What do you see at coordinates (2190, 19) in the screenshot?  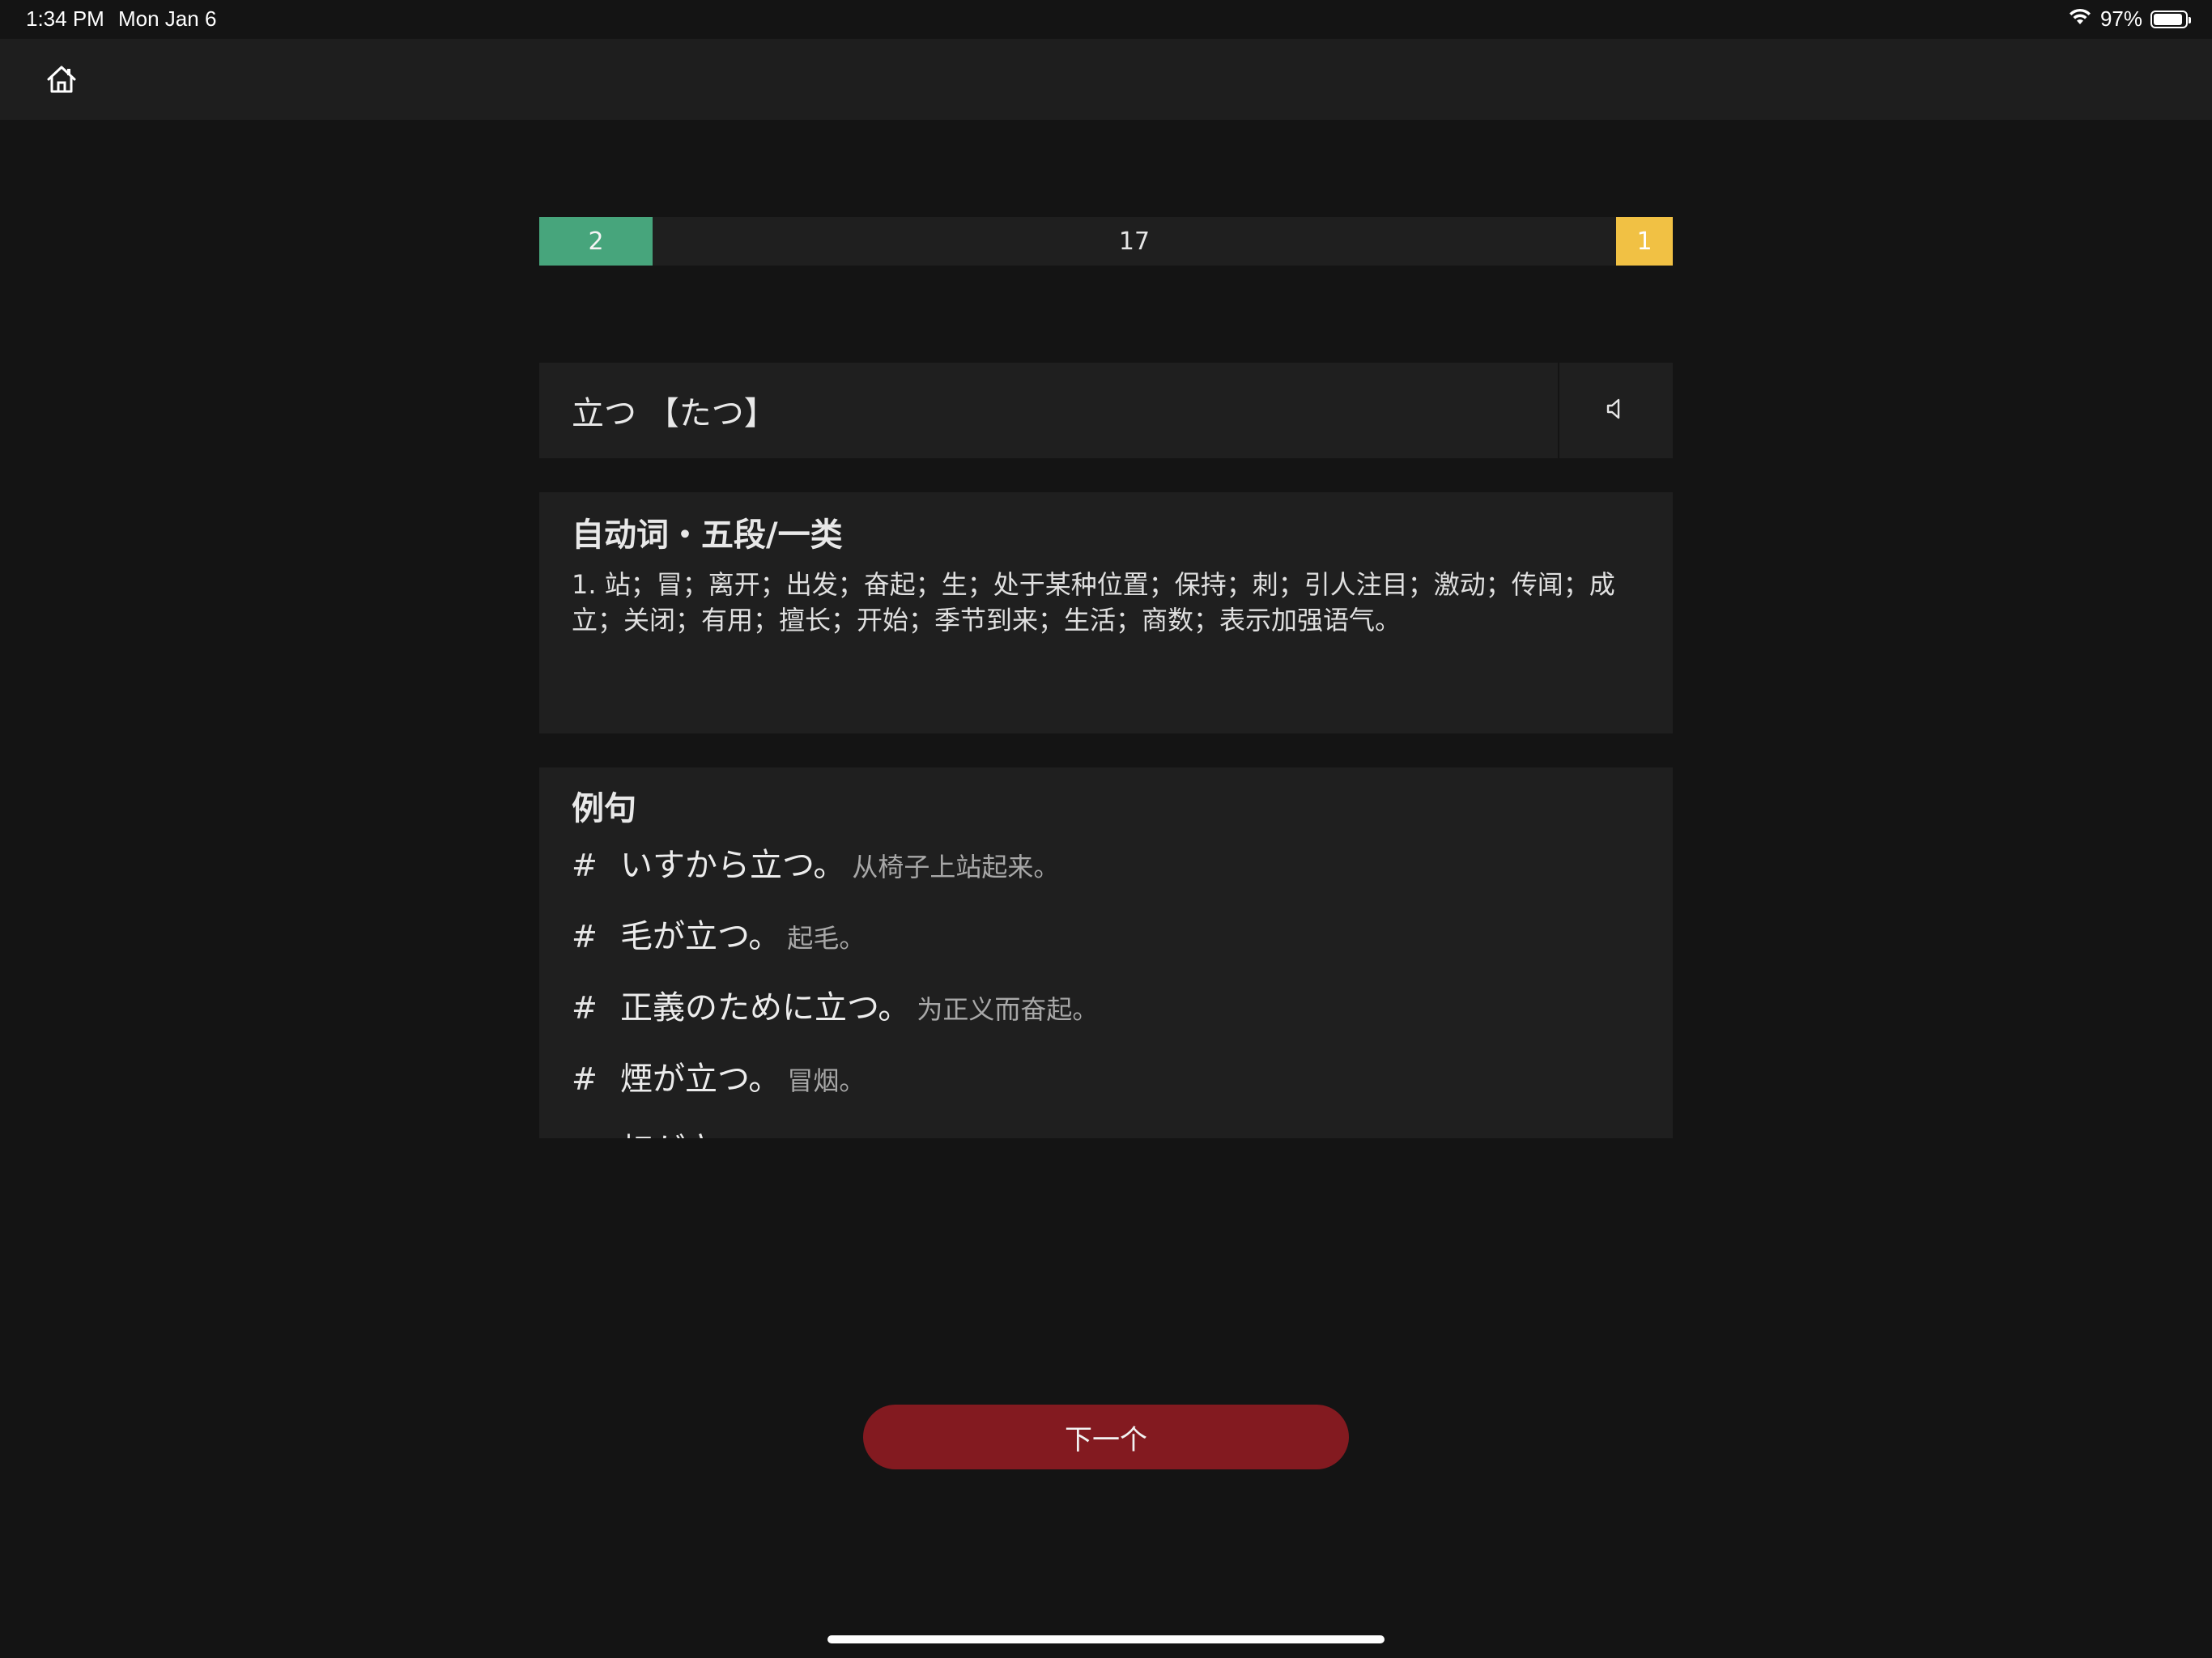 I see `battery-cap` at bounding box center [2190, 19].